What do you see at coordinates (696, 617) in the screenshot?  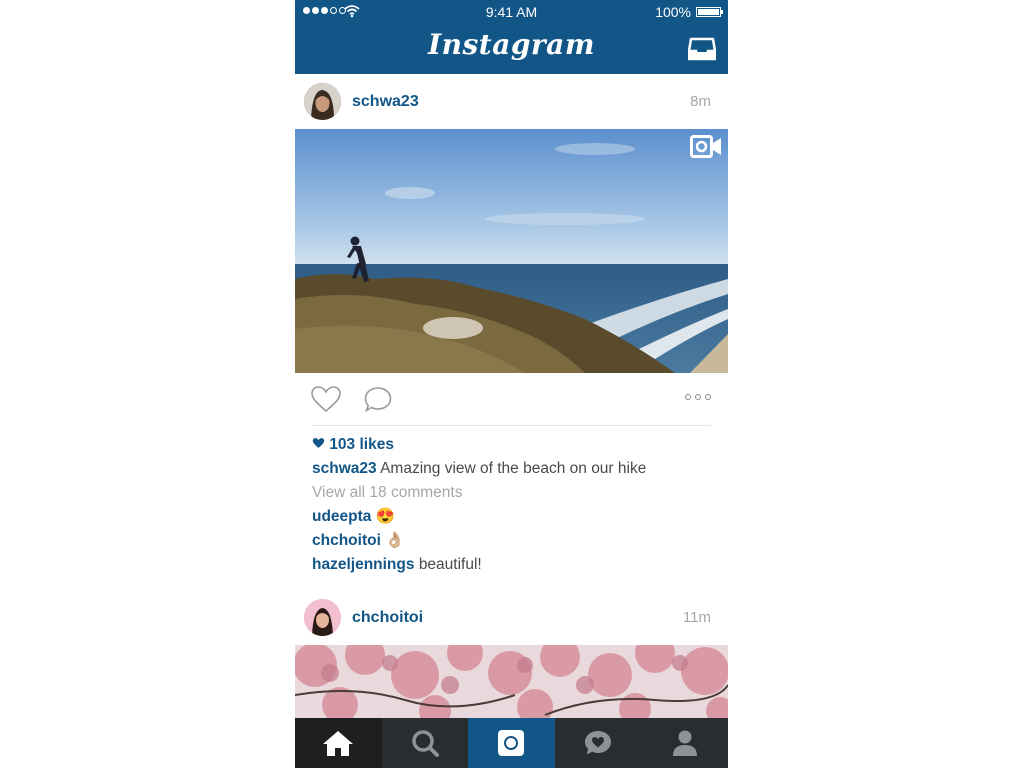 I see `post-time: 11m` at bounding box center [696, 617].